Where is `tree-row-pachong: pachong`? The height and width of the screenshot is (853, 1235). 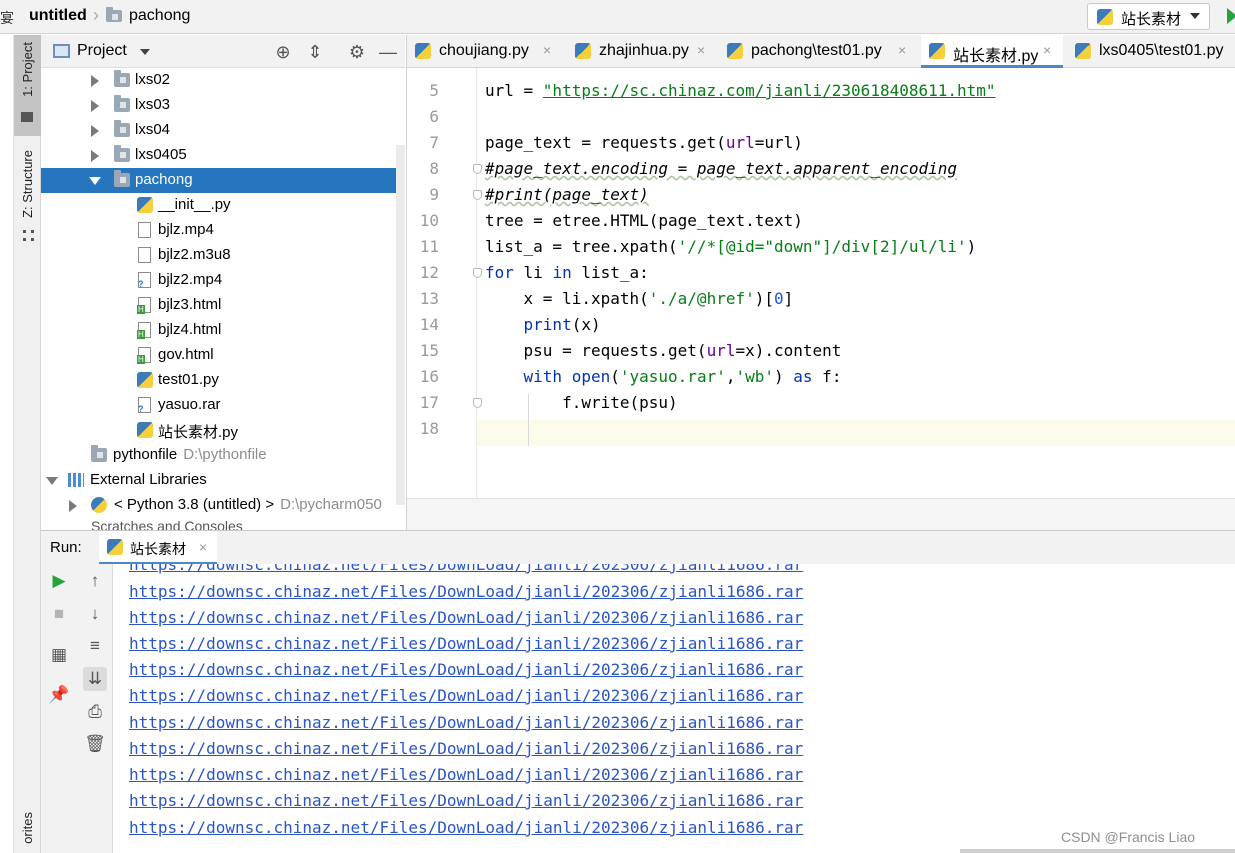
tree-row-pachong: pachong is located at coordinates (223, 180).